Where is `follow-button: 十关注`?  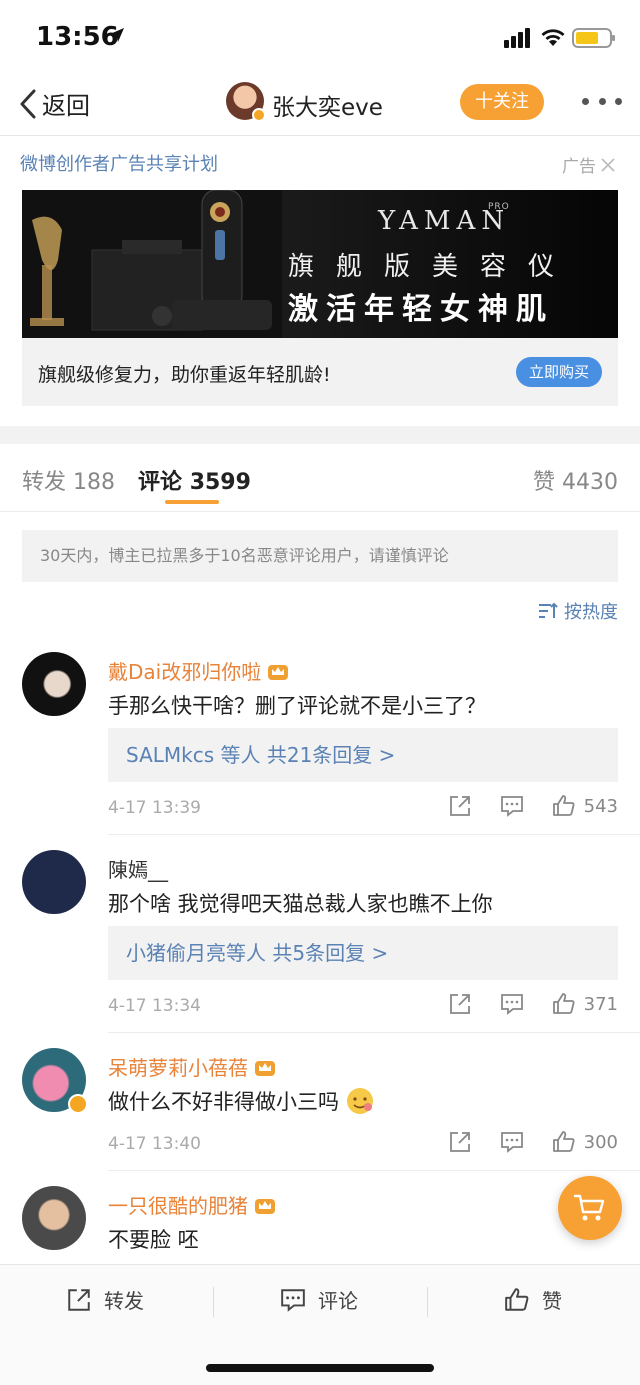
follow-button: 十关注 is located at coordinates (502, 102).